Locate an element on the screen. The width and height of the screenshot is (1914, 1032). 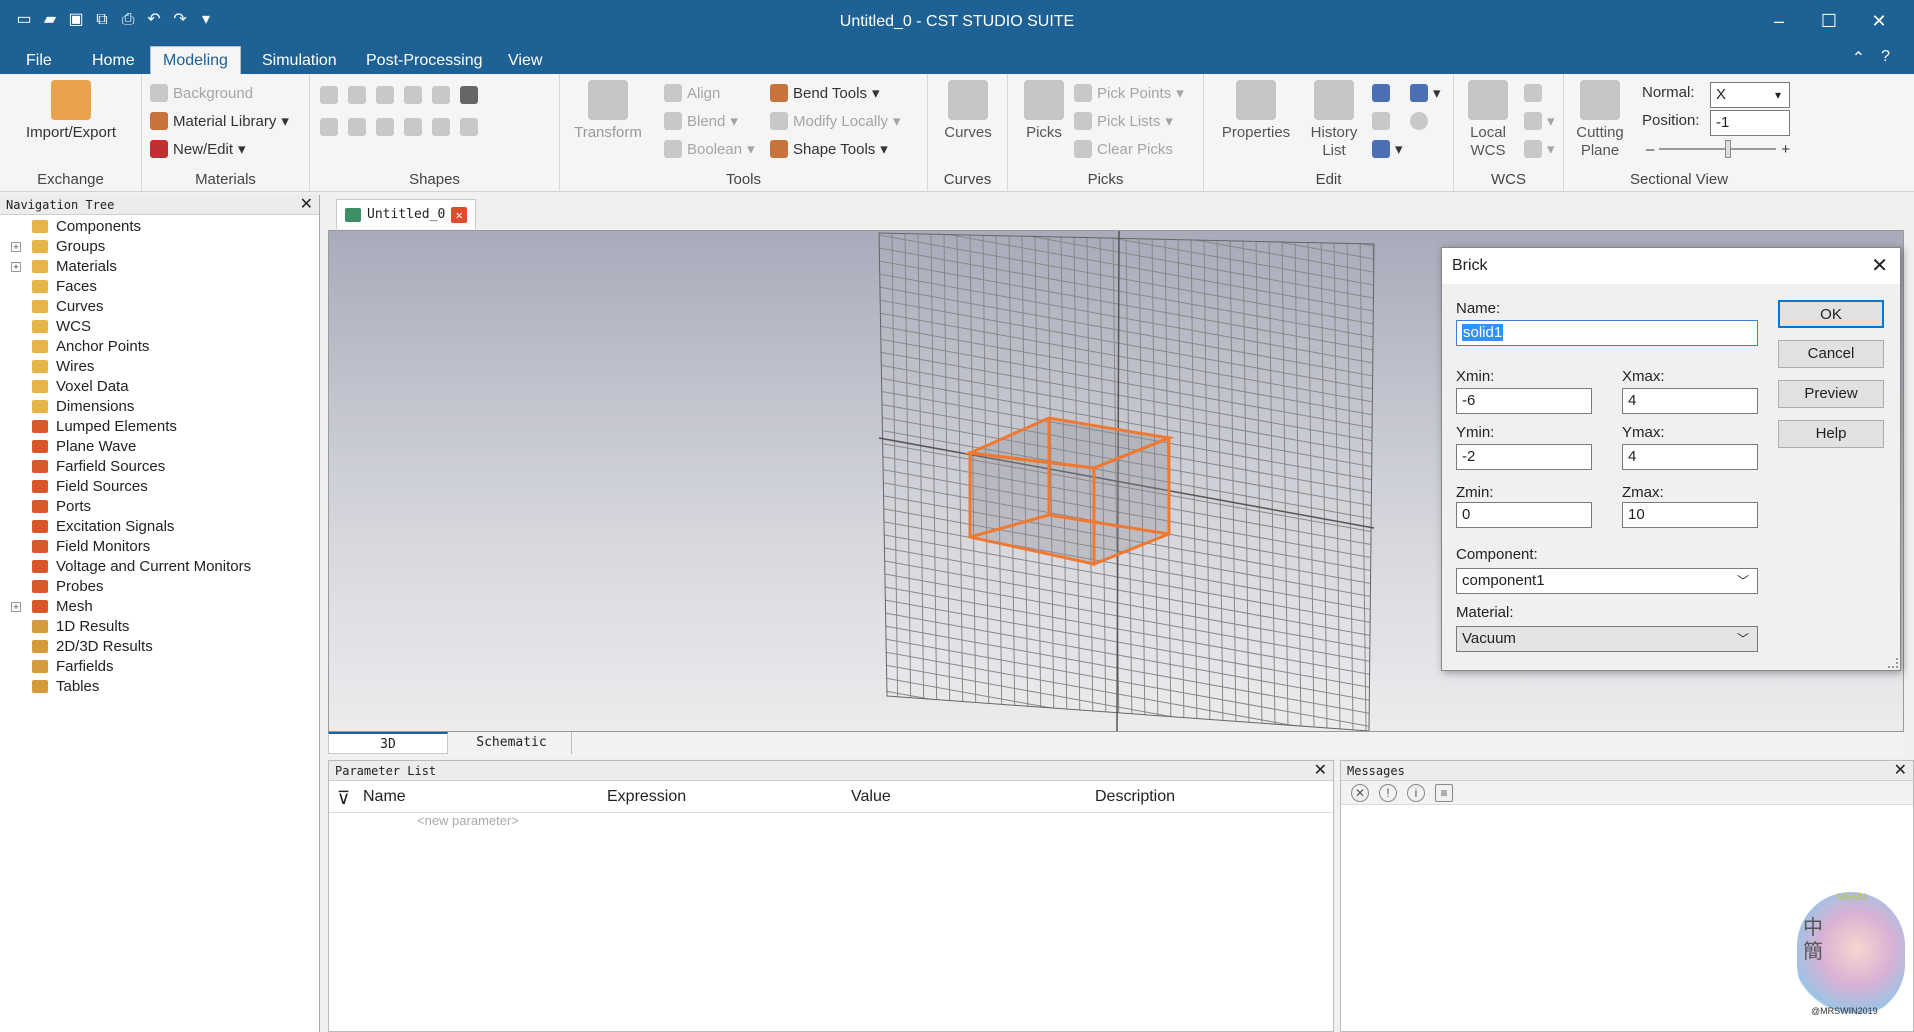
tree-item: Tables is located at coordinates (159, 687).